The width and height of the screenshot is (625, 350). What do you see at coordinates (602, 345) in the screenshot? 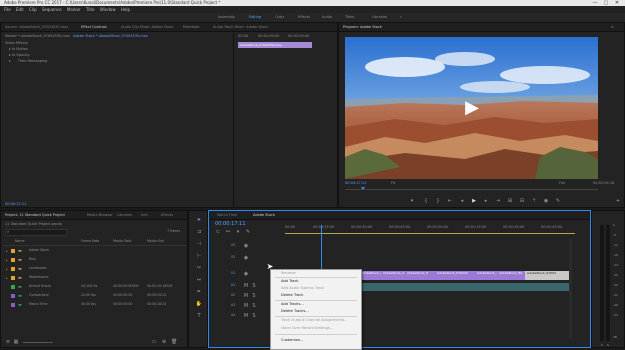
I see `solo-left-icon: S` at bounding box center [602, 345].